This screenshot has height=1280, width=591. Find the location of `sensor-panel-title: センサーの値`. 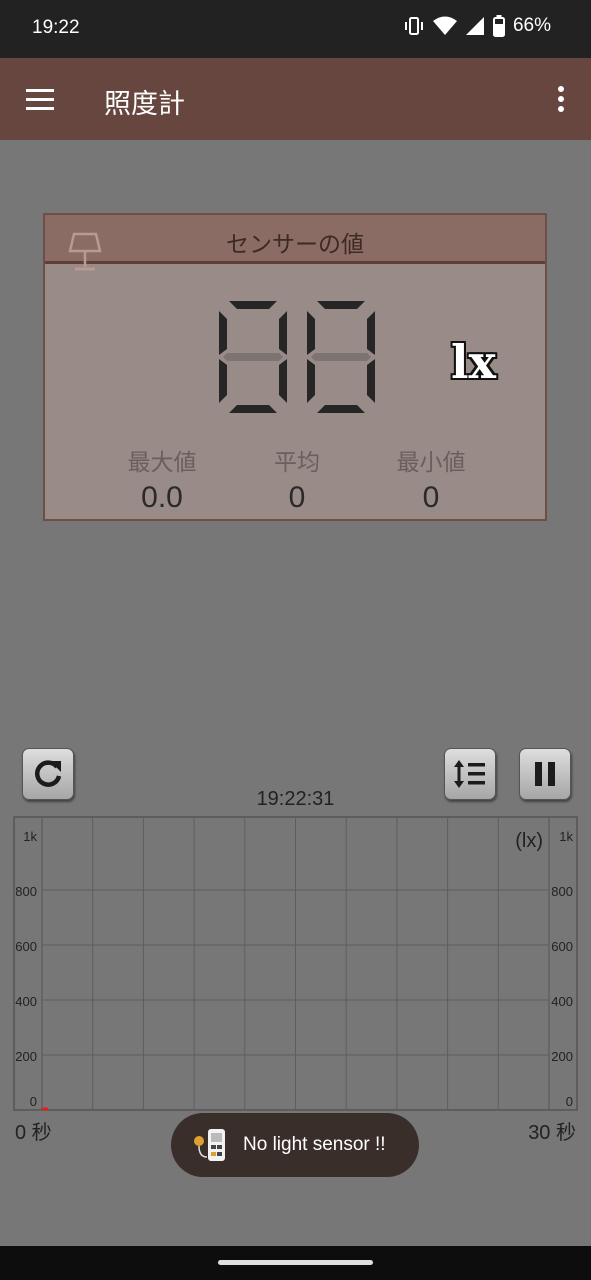

sensor-panel-title: センサーの値 is located at coordinates (295, 245).